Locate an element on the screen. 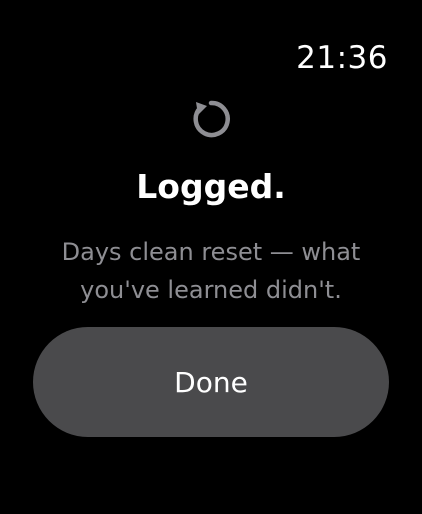 This screenshot has height=514, width=422. confirmation-title: Logged. is located at coordinates (211, 186).